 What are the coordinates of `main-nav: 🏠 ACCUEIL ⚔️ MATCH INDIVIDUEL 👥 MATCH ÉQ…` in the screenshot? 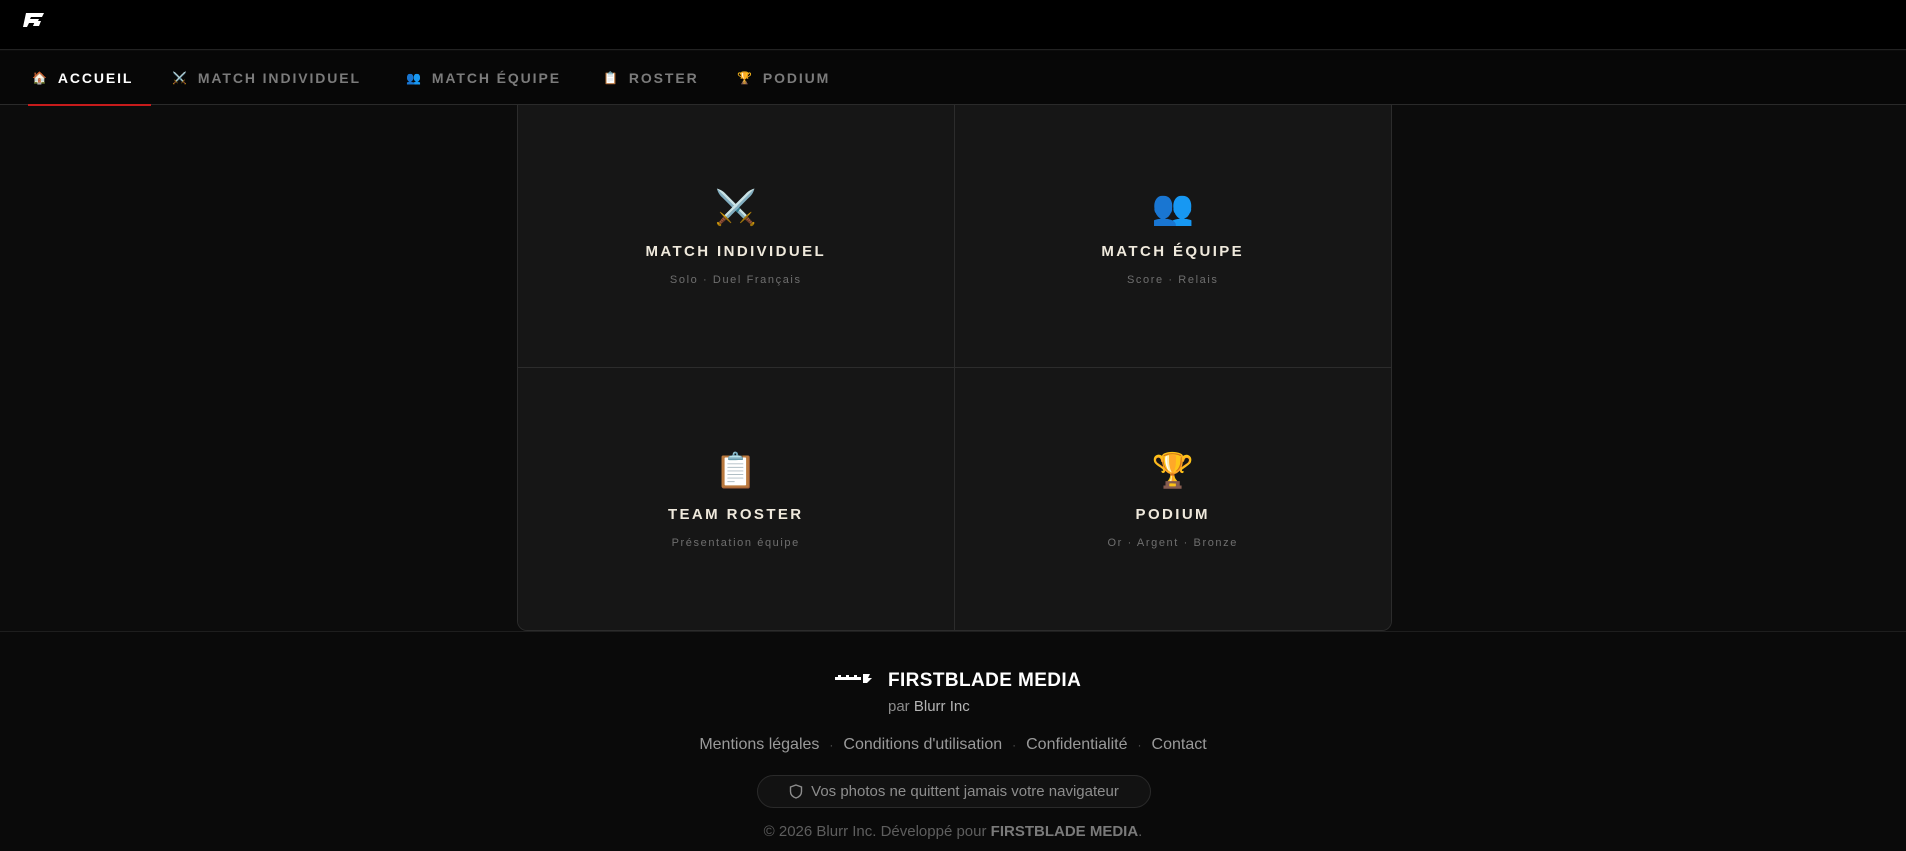 It's located at (953, 78).